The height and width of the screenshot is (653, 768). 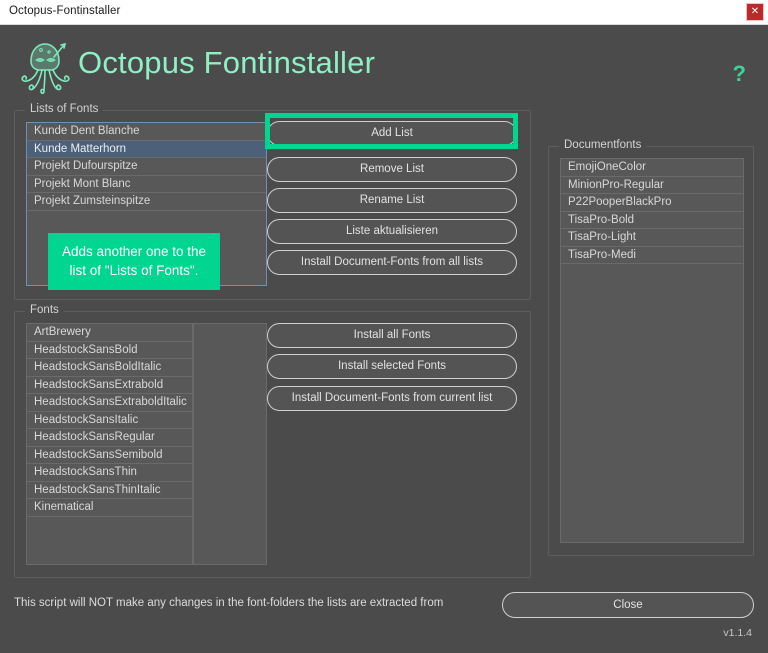 What do you see at coordinates (652, 168) in the screenshot?
I see `list-item: EmojiOneColor` at bounding box center [652, 168].